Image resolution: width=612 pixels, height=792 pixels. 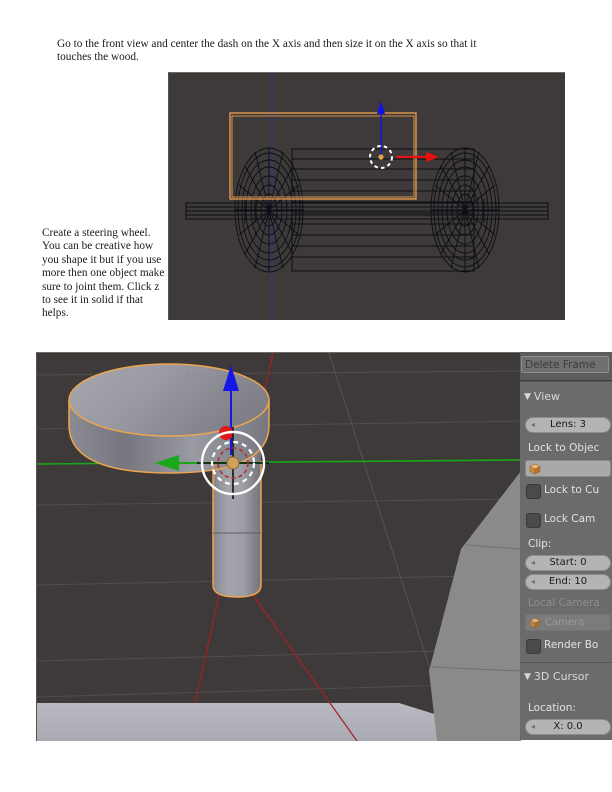 What do you see at coordinates (561, 676) in the screenshot?
I see `cursor-panel-title: 3D Cursor` at bounding box center [561, 676].